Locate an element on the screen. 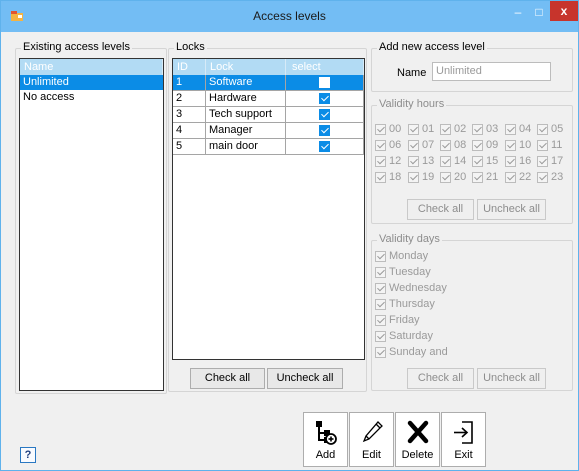 Image resolution: width=579 pixels, height=471 pixels. hour-checkbox: 13 is located at coordinates (421, 161).